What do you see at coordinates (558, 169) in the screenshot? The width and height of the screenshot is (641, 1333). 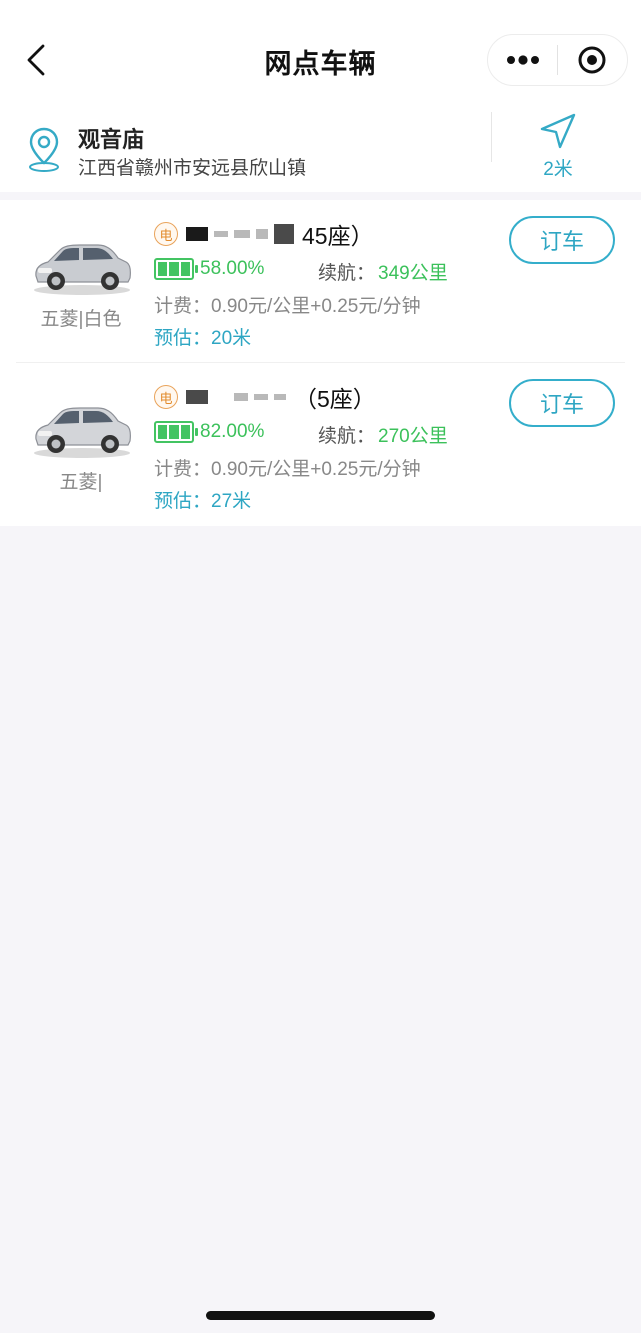 I see `station-distance: 2米` at bounding box center [558, 169].